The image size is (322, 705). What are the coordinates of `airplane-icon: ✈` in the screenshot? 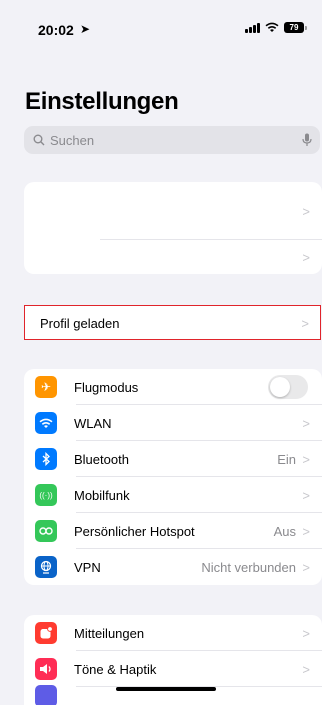 It's located at (46, 387).